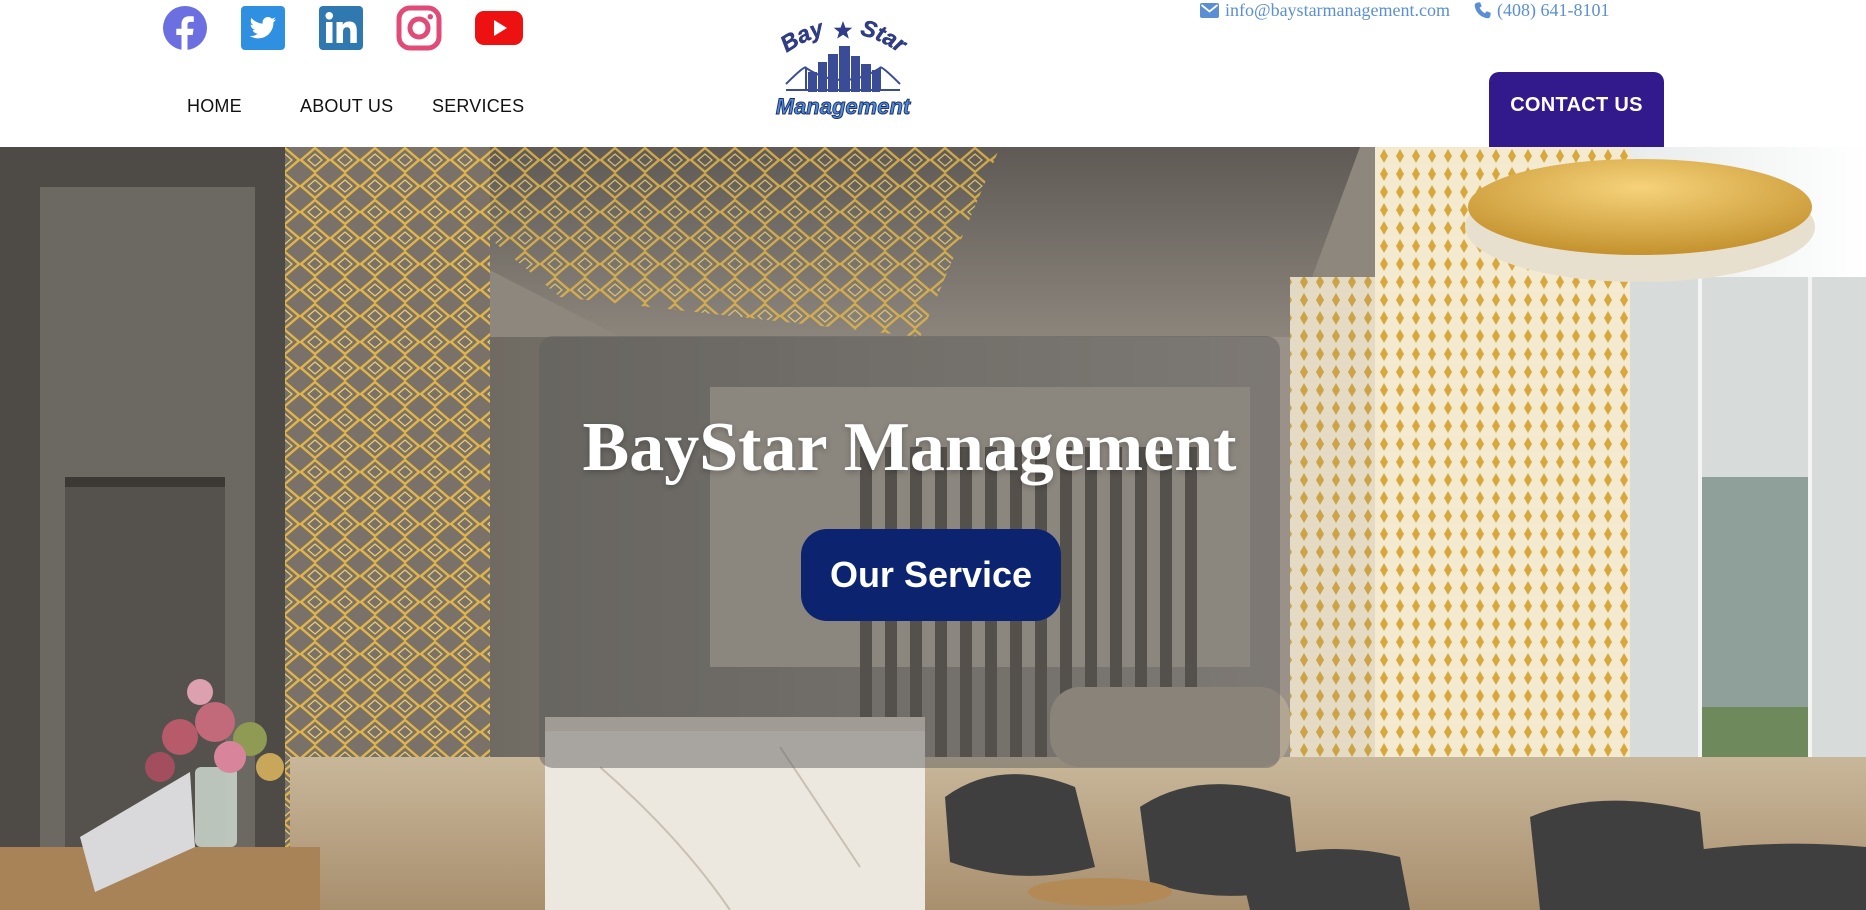  Describe the element at coordinates (844, 106) in the screenshot. I see `logo-word-management: Management` at that location.